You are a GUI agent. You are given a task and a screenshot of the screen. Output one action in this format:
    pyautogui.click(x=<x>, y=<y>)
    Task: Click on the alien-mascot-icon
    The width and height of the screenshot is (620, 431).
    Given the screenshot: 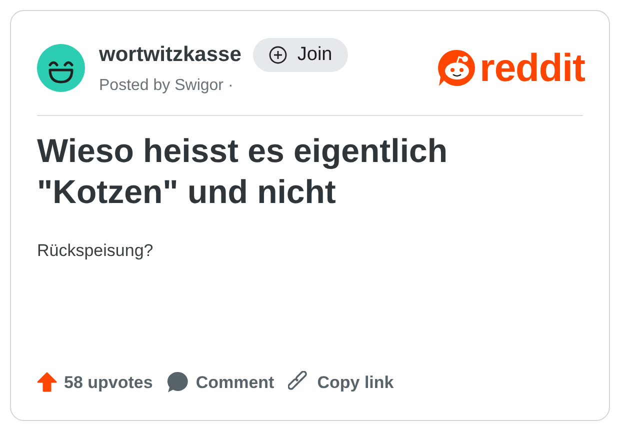 What is the action you would take?
    pyautogui.click(x=456, y=68)
    